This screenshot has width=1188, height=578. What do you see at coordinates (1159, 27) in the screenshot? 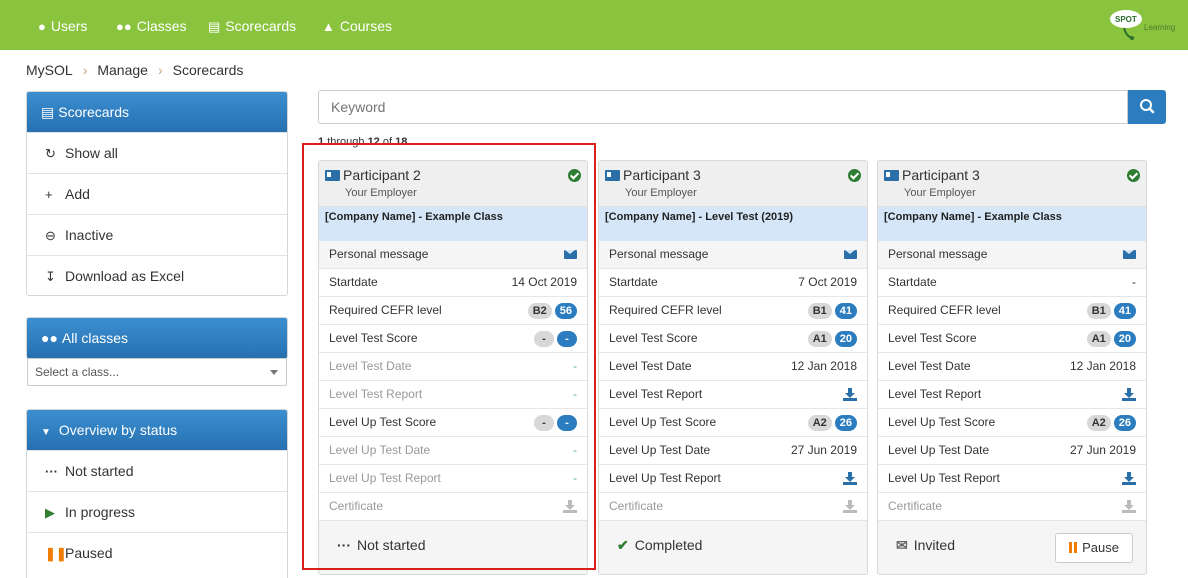
I see `svg-text: Learning` at bounding box center [1159, 27].